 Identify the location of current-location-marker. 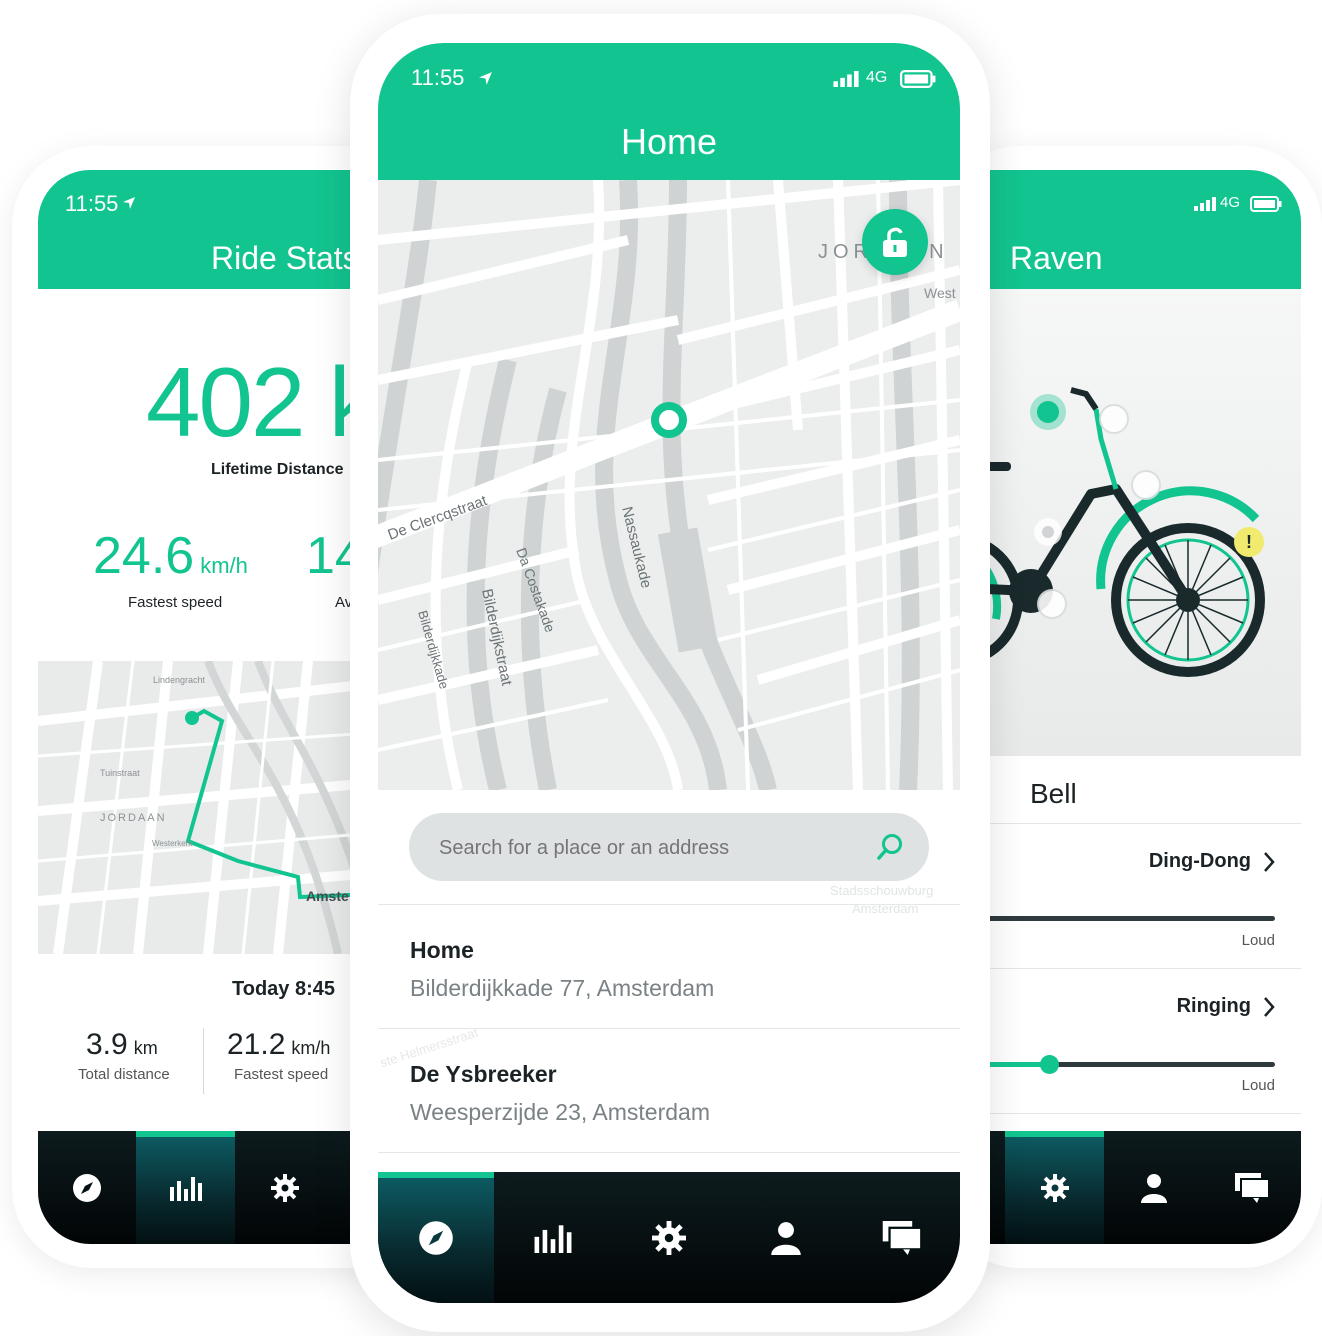
(669, 420).